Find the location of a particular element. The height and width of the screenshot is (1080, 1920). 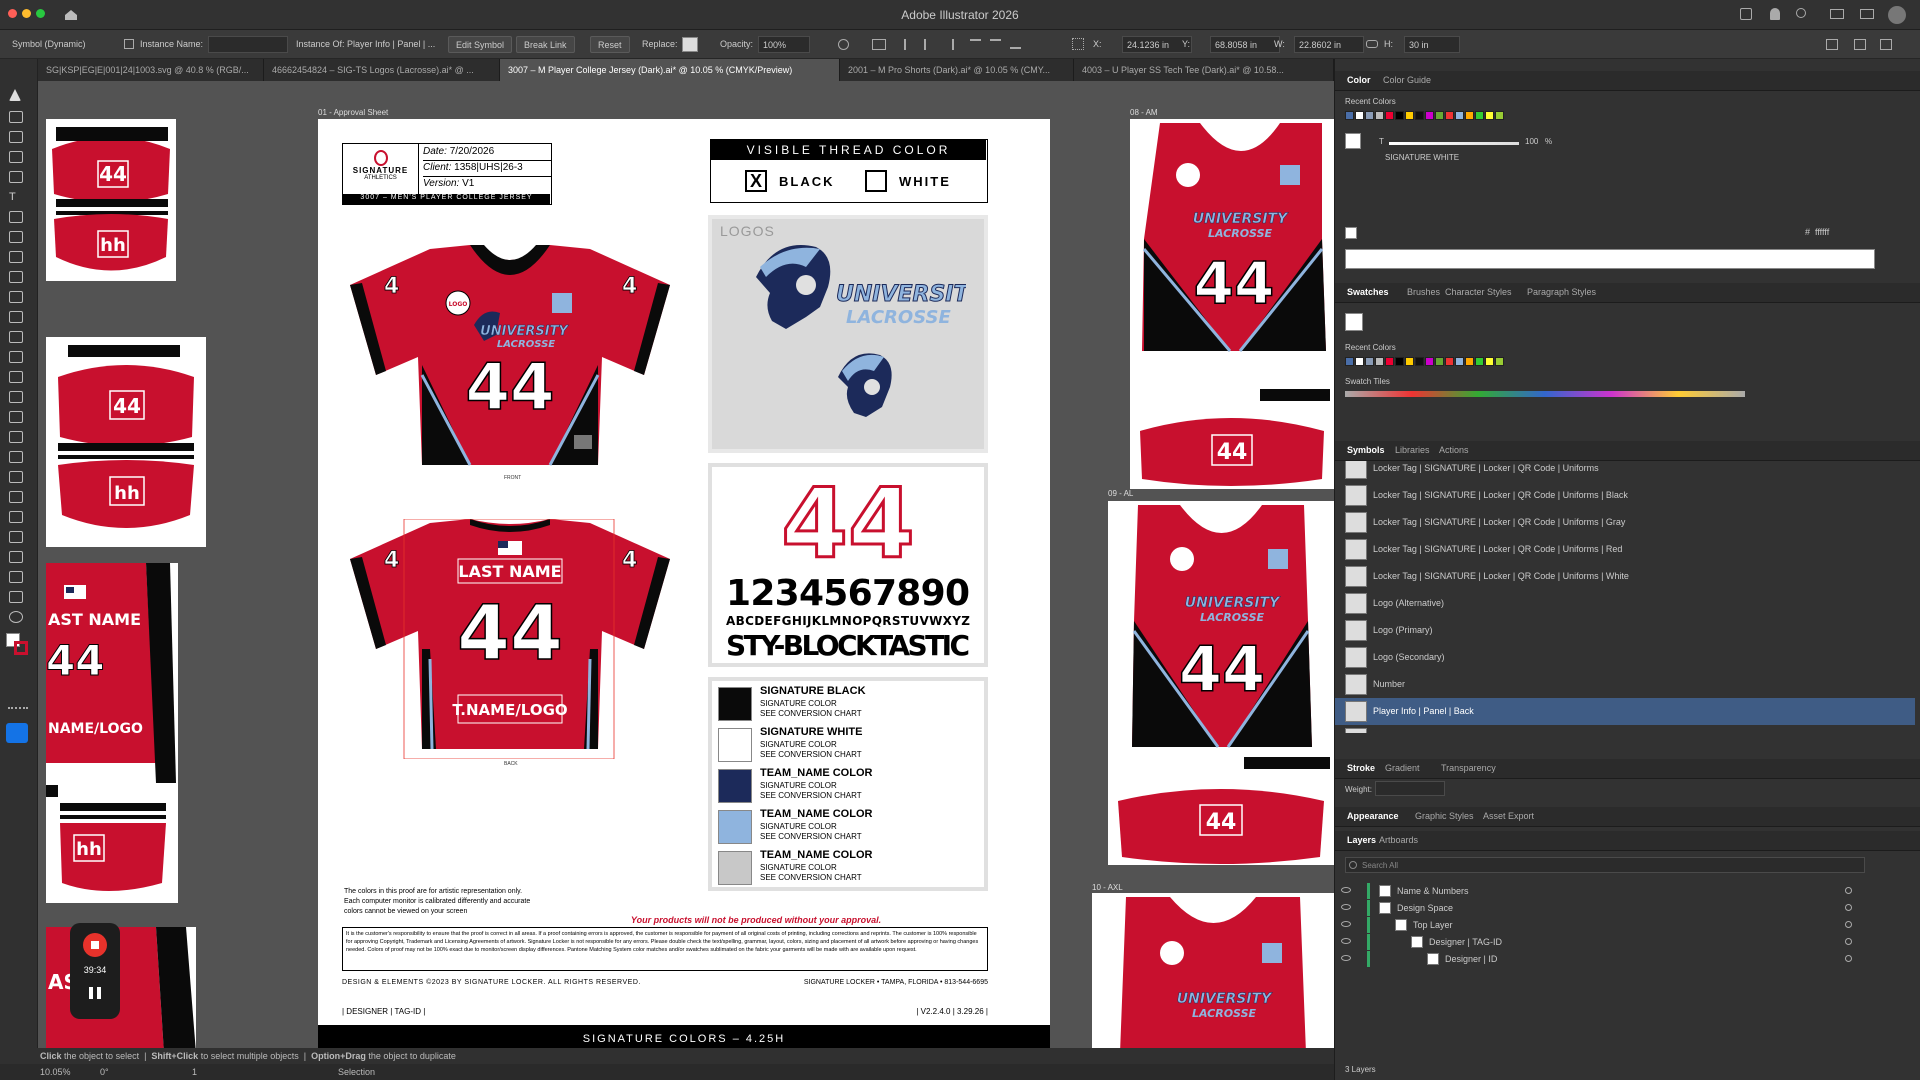

jersey-front: 4 4 LOGO UNIVERSITY LACROSSE 44 is located at coordinates (510, 360).